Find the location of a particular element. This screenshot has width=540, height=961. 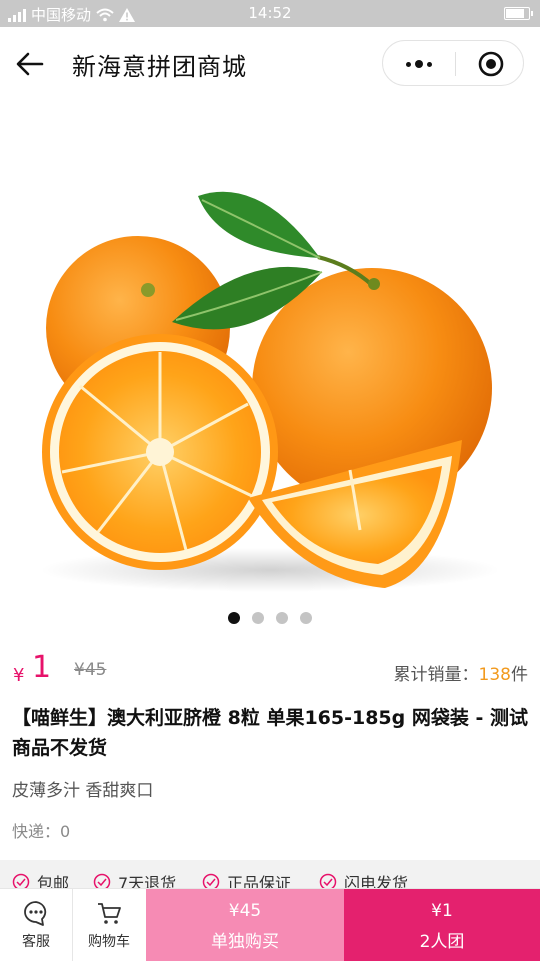

original-price: ¥45 is located at coordinates (90, 670).